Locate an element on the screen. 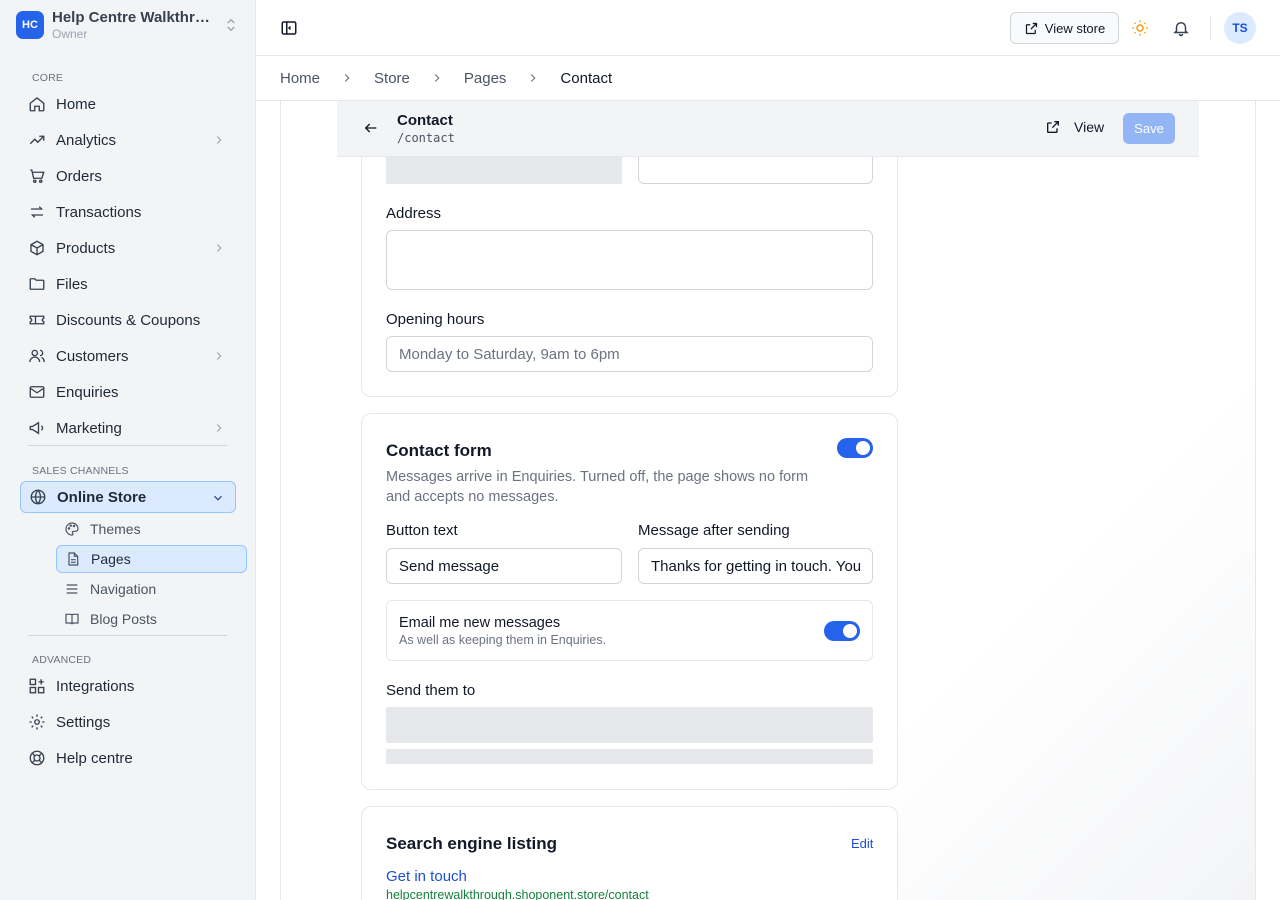 This screenshot has height=900, width=1280. home-icon is located at coordinates (37, 104).